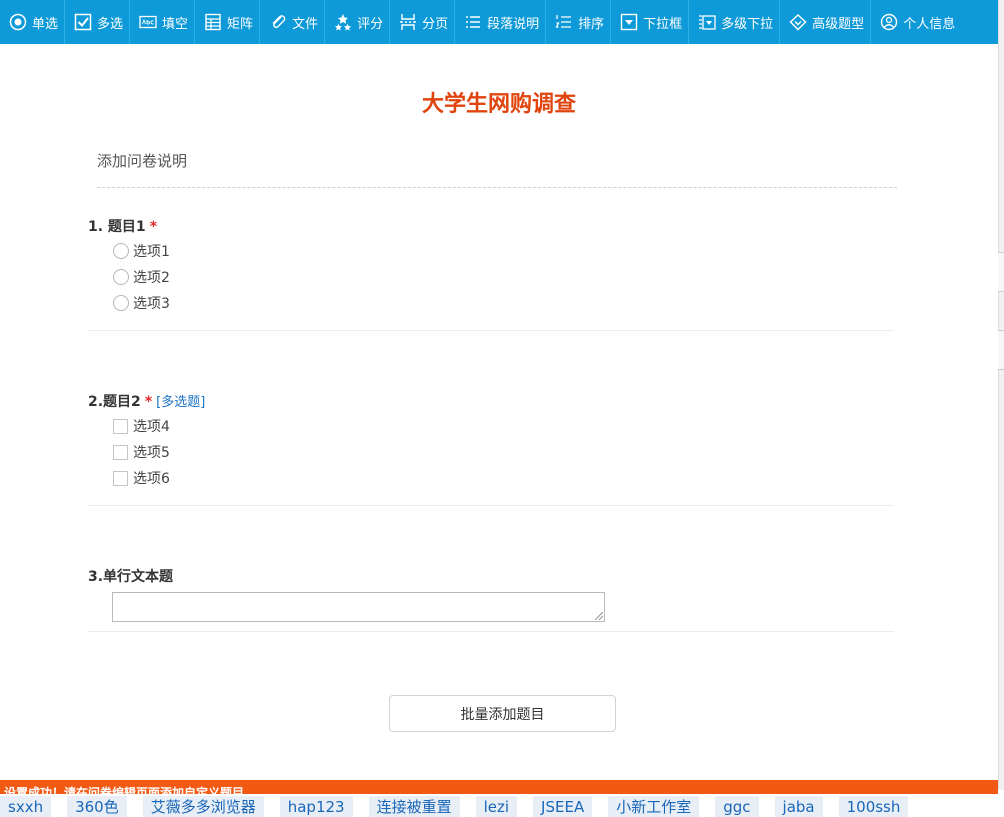  What do you see at coordinates (110, 24) in the screenshot?
I see `toolbar-label: 多选` at bounding box center [110, 24].